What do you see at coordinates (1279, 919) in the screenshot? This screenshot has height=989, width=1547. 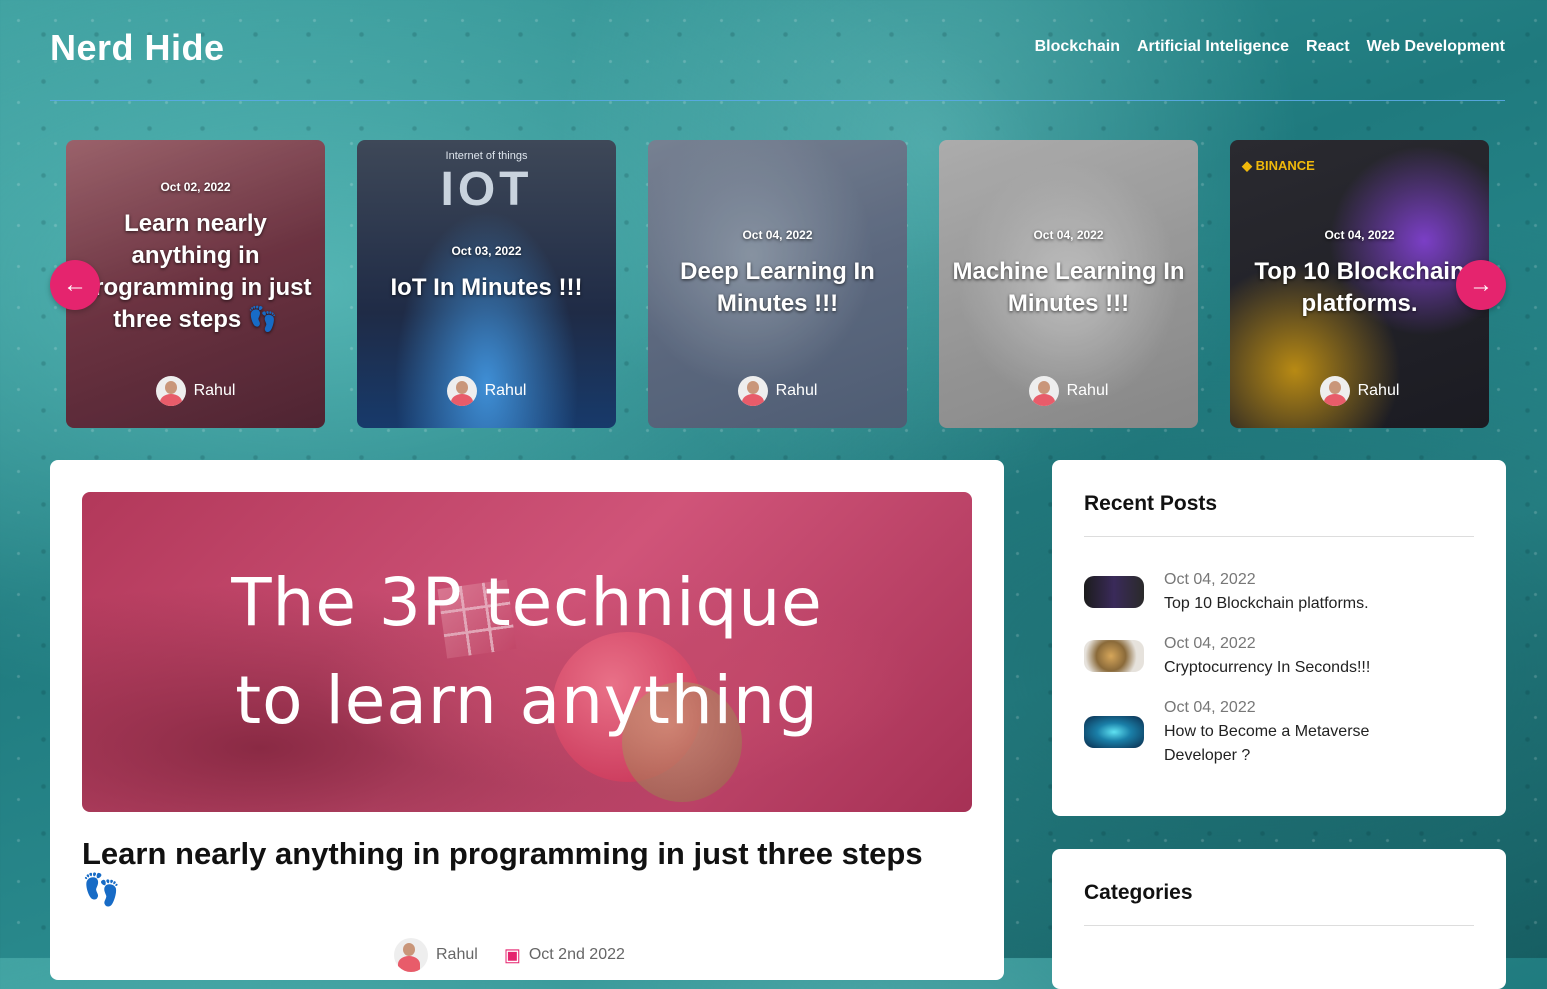 I see `categories-widget: Categories` at bounding box center [1279, 919].